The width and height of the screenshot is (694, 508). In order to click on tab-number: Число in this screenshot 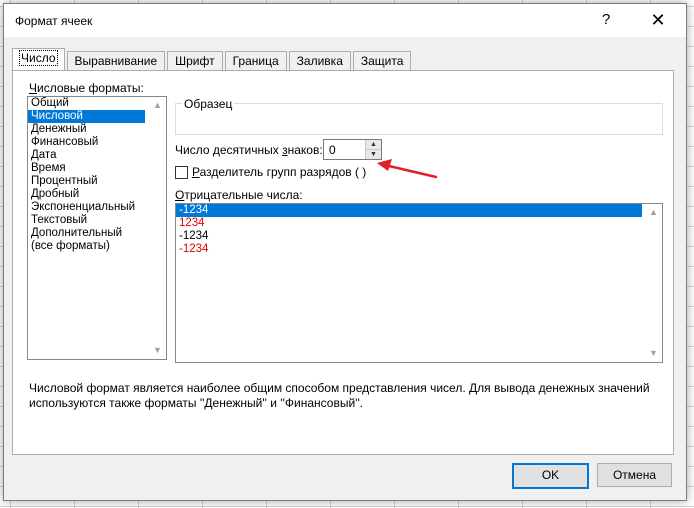, I will do `click(38, 59)`.